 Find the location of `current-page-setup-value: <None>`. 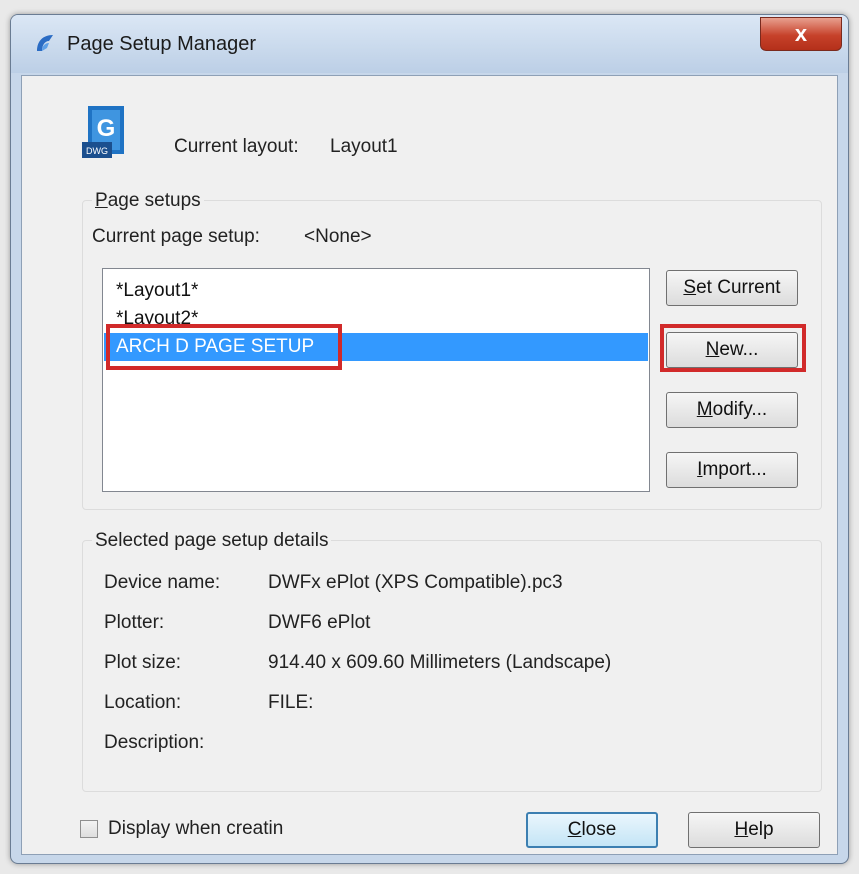

current-page-setup-value: <None> is located at coordinates (338, 236).